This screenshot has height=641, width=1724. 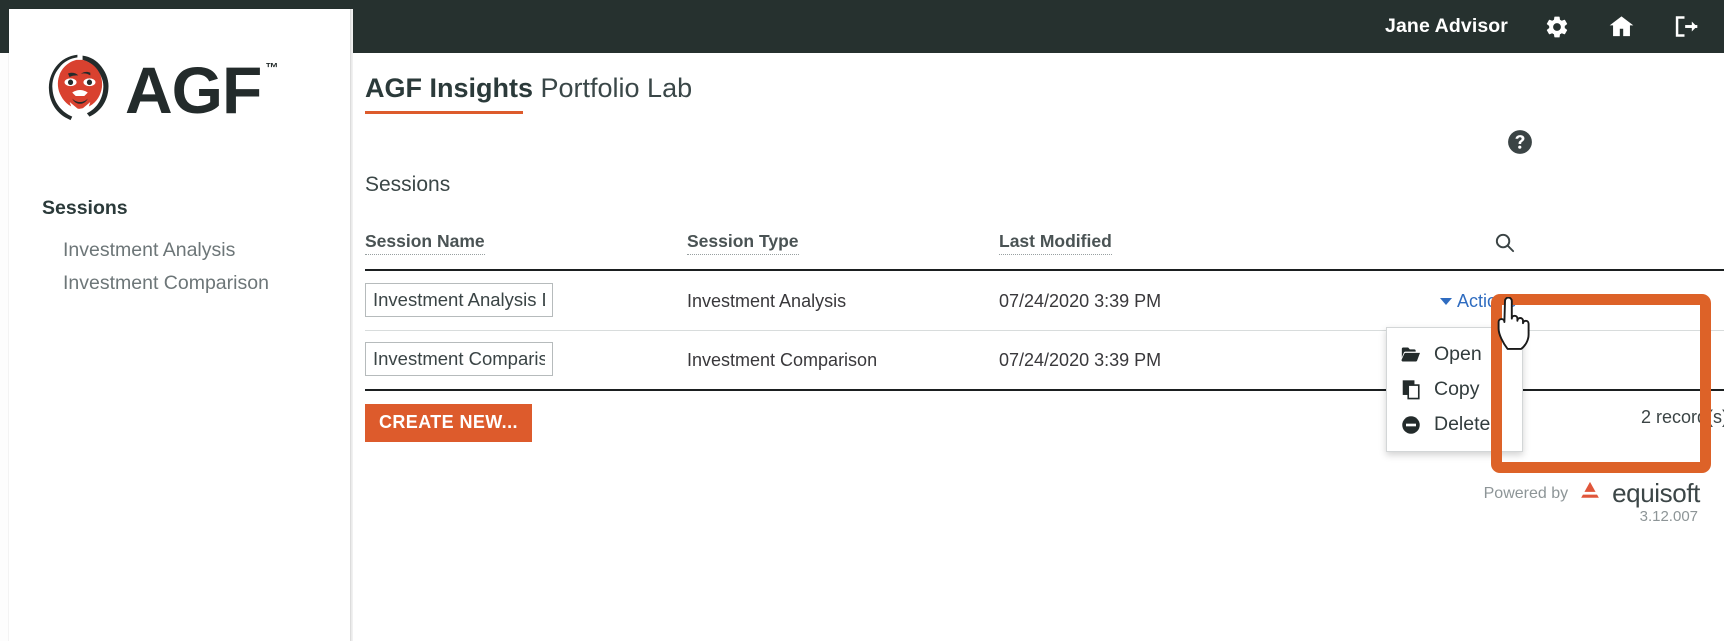 I want to click on menu-item-open: Open, so click(x=1454, y=354).